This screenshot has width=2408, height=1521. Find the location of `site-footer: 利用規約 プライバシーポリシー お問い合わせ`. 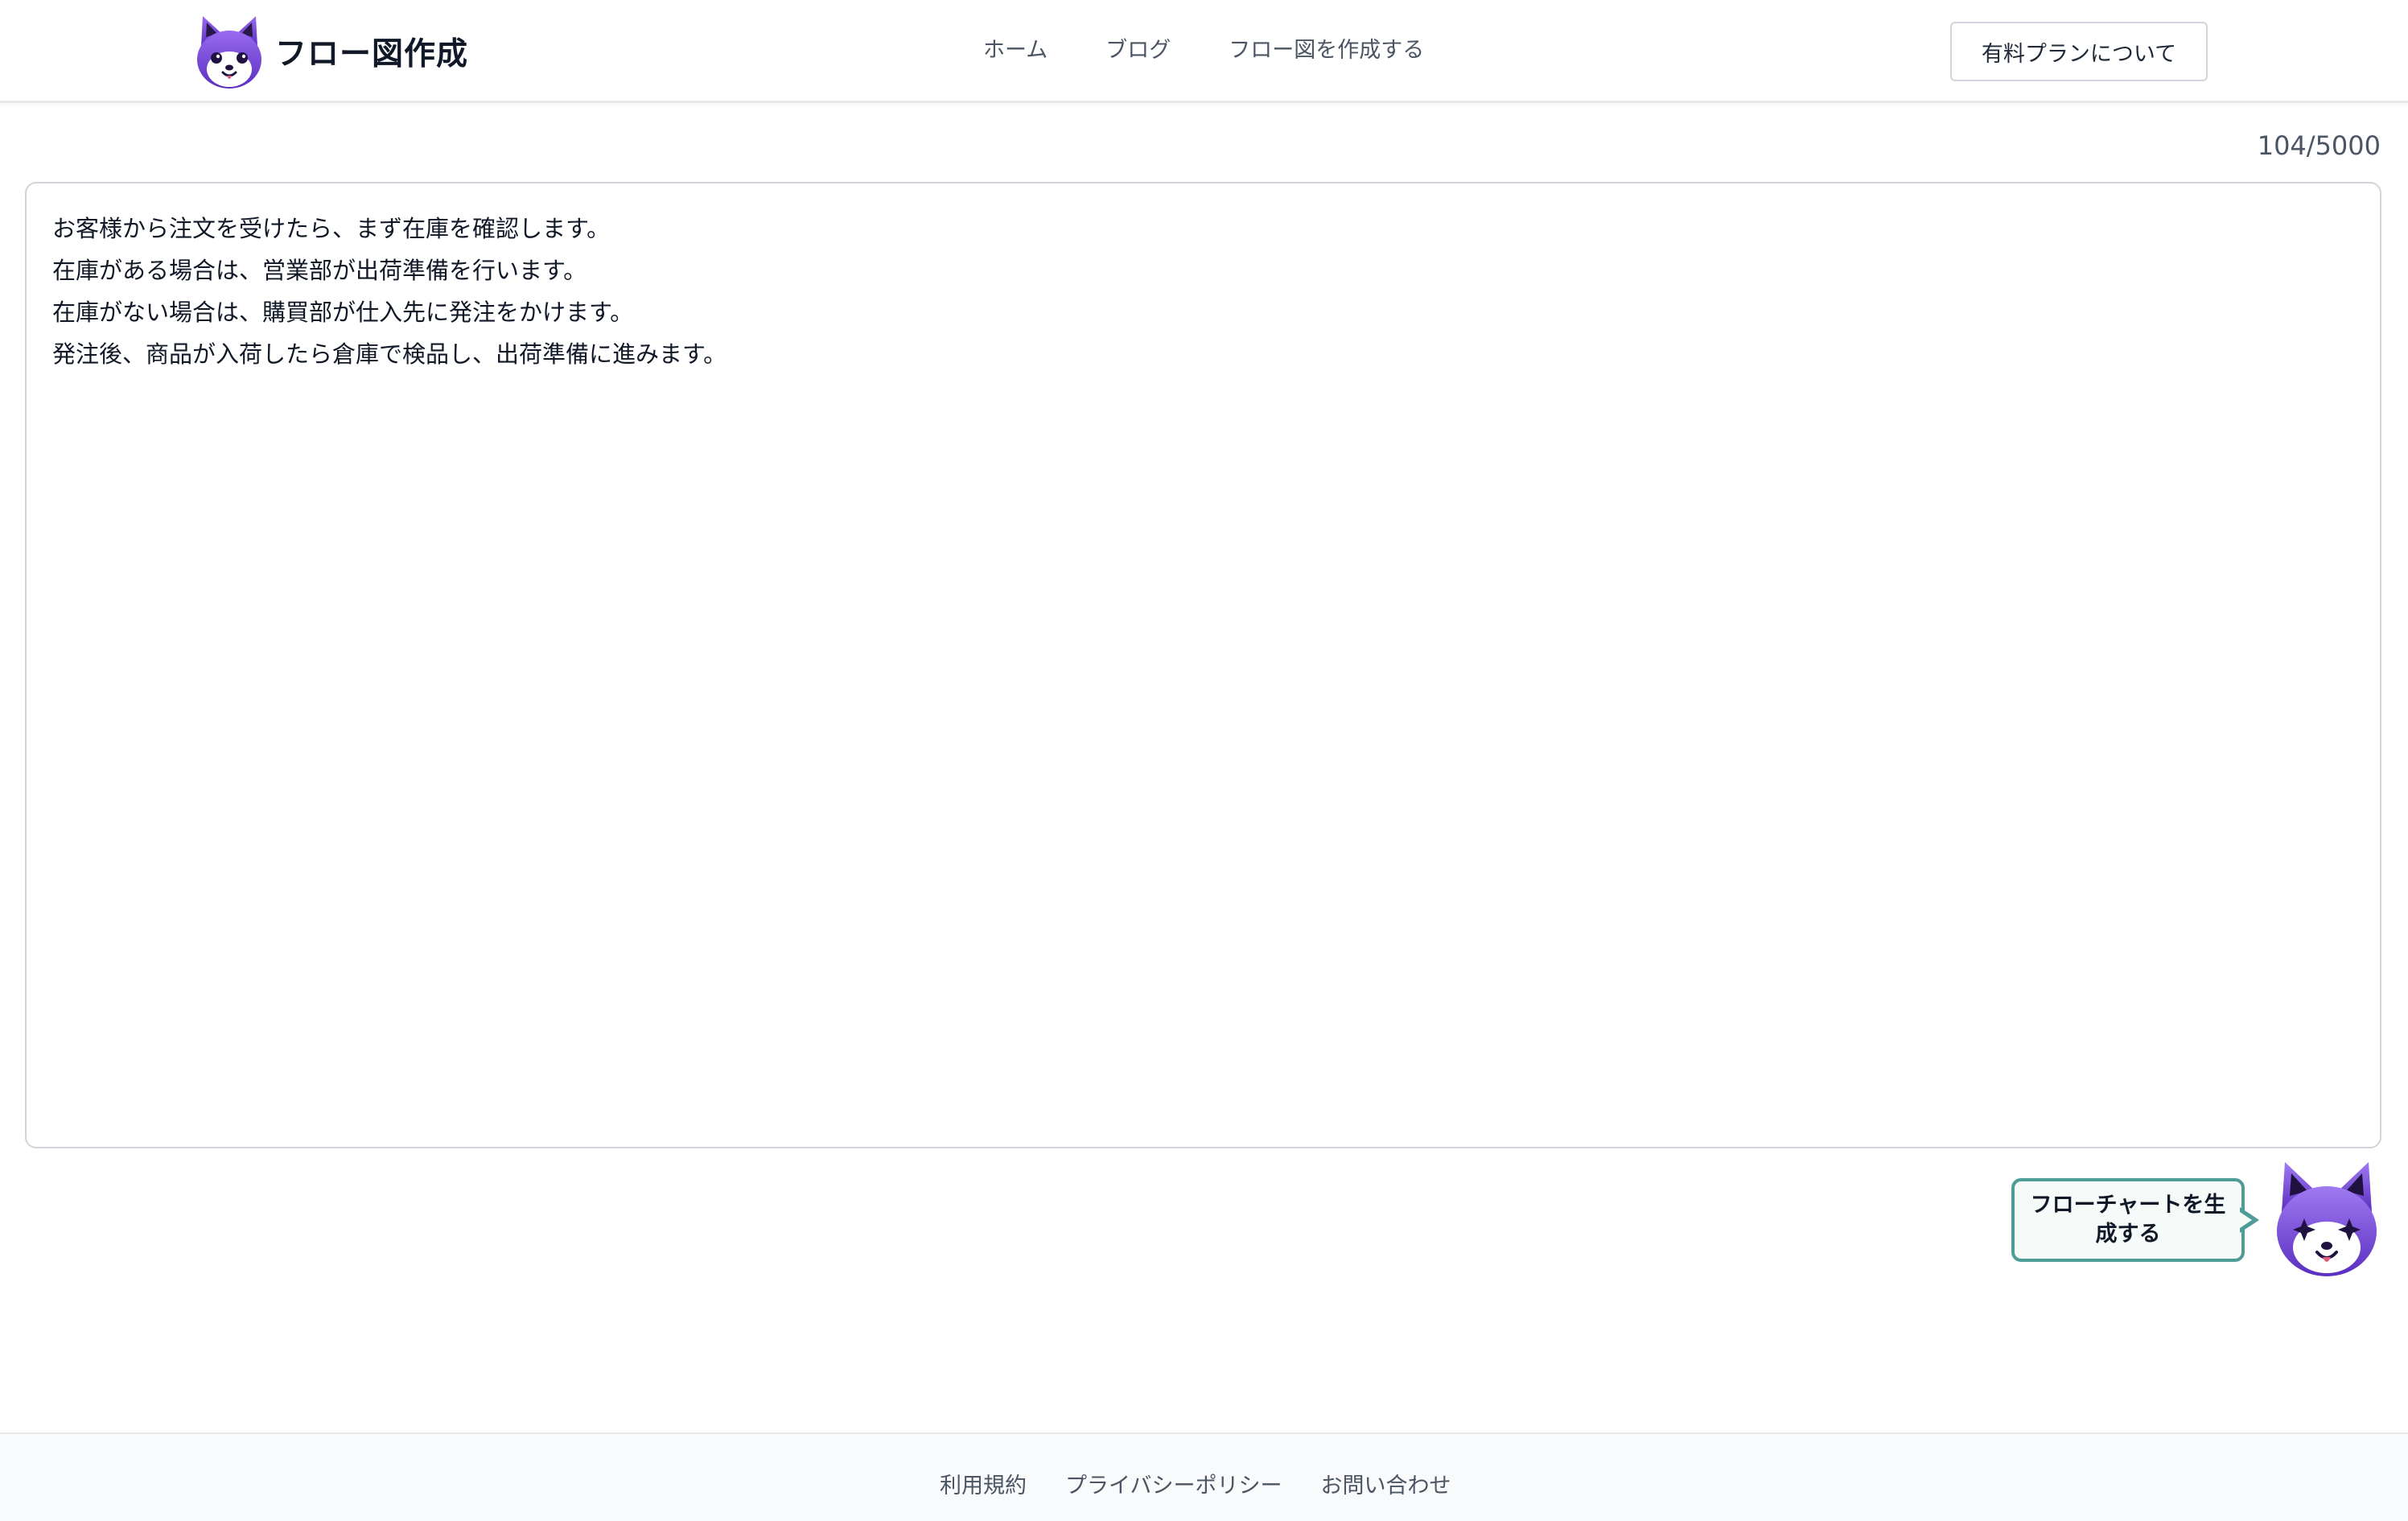

site-footer: 利用規約 プライバシーポリシー お問い合わせ is located at coordinates (1204, 1476).